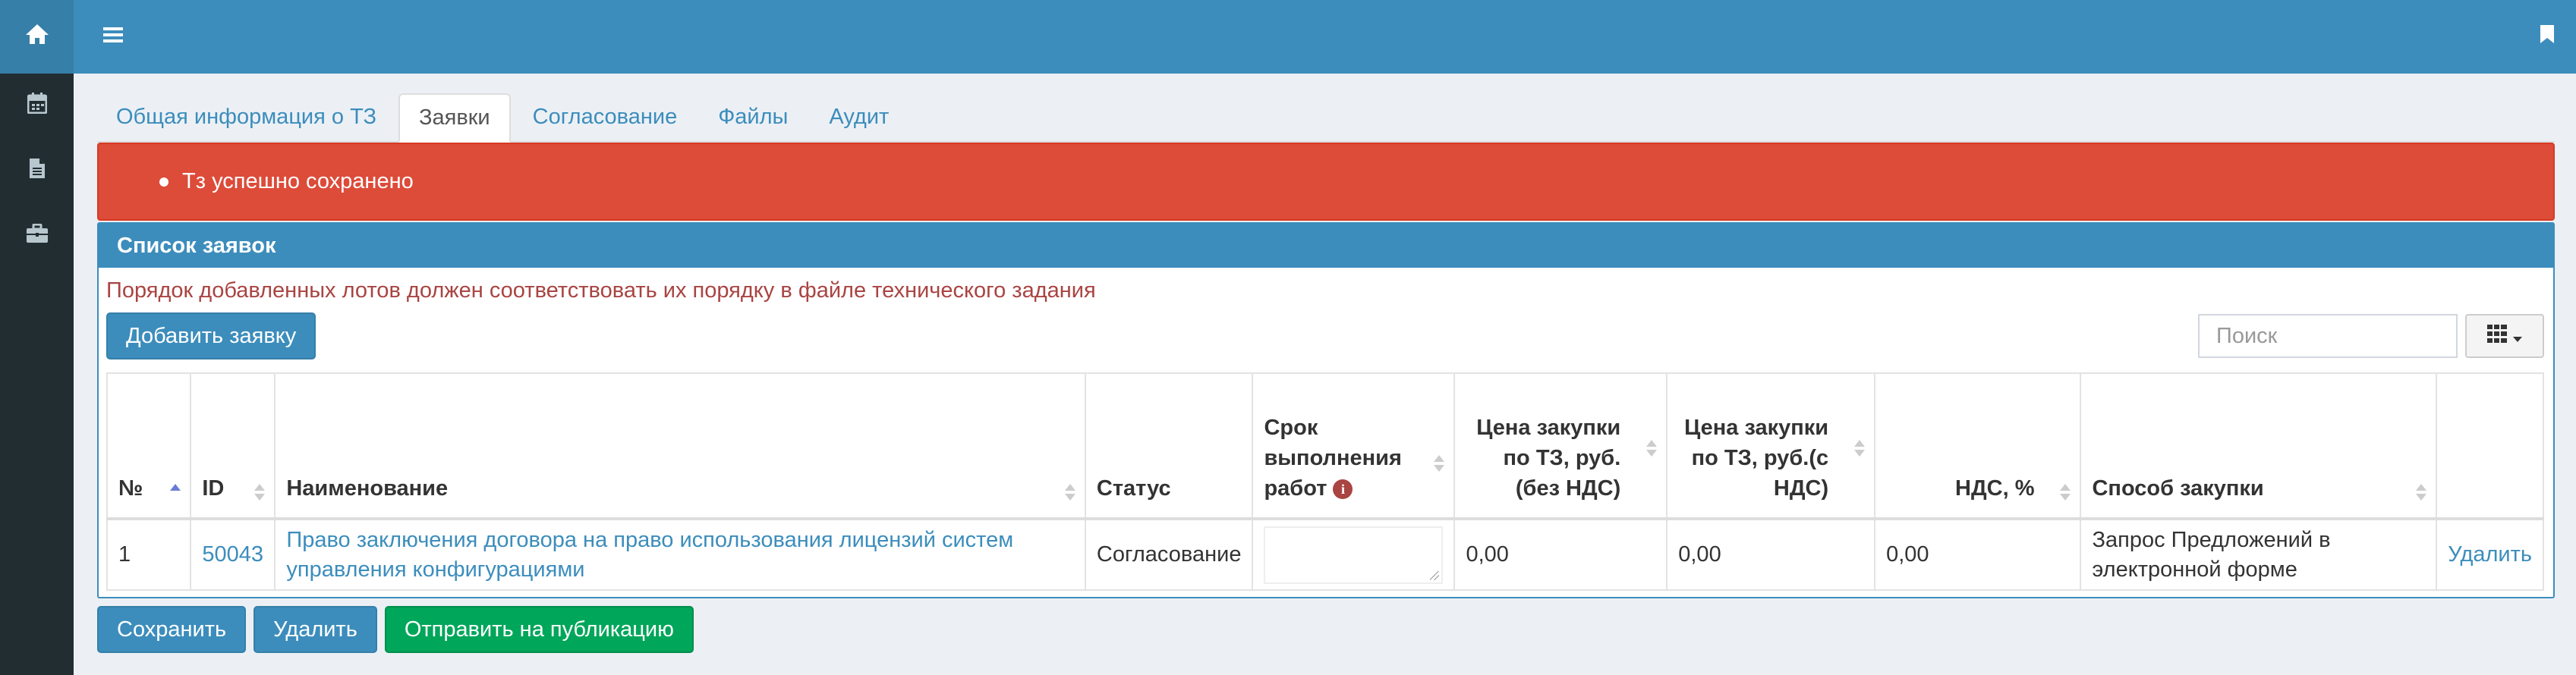 The height and width of the screenshot is (675, 2576). Describe the element at coordinates (2259, 446) in the screenshot. I see `col-header-method: Способ закупки` at that location.